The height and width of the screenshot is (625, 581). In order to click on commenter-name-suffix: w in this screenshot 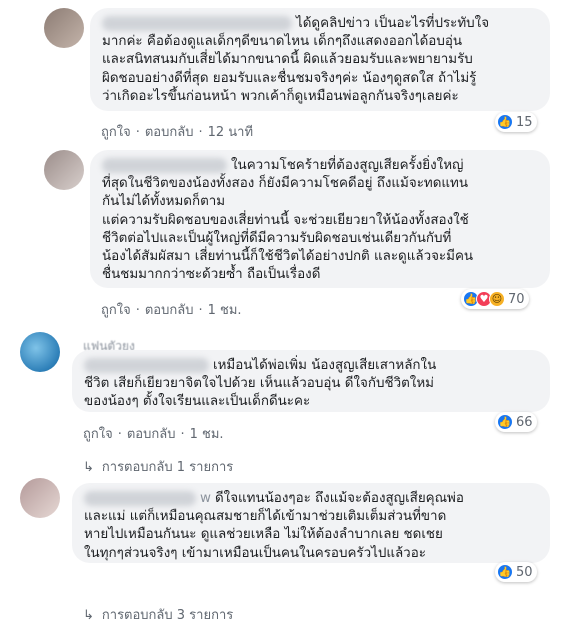, I will do `click(205, 498)`.